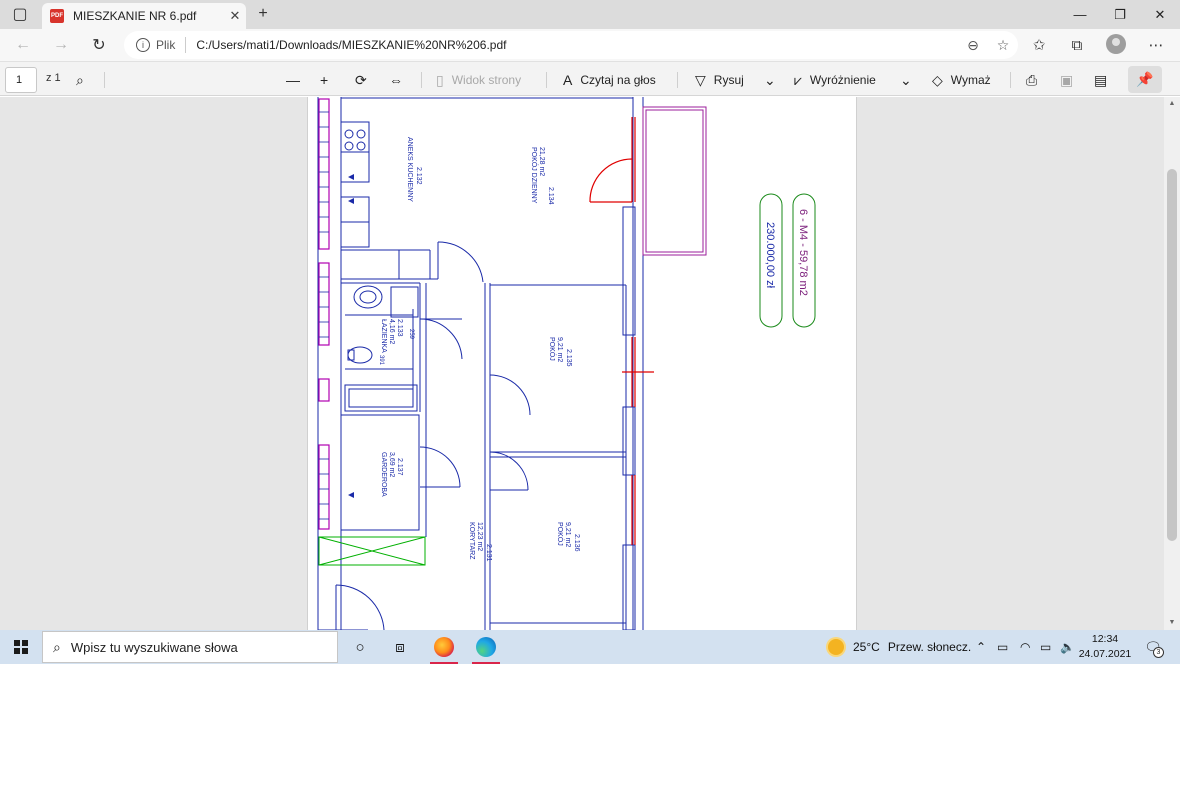  What do you see at coordinates (478, 80) in the screenshot?
I see `page-view-button: ▯ Widok strony` at bounding box center [478, 80].